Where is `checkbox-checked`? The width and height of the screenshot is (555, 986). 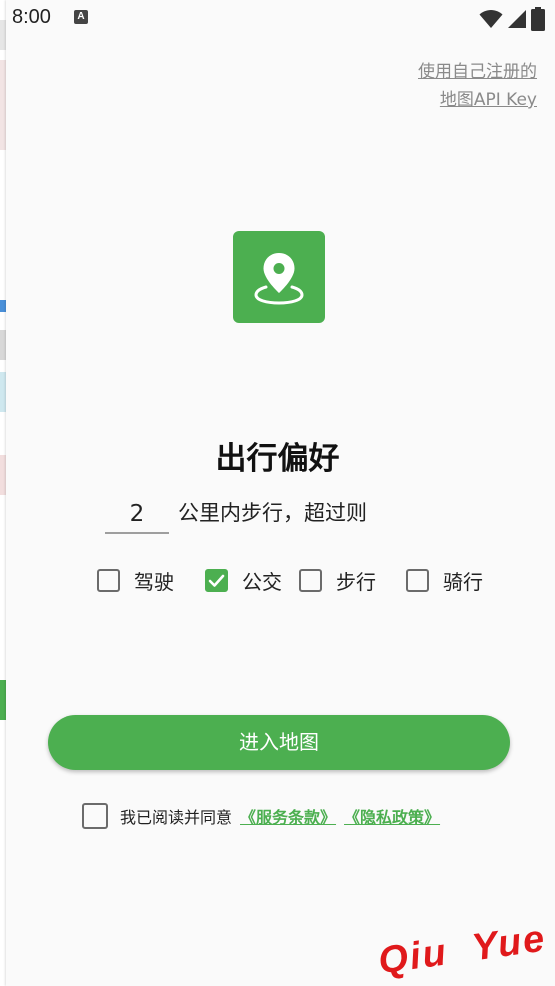
checkbox-checked is located at coordinates (216, 580).